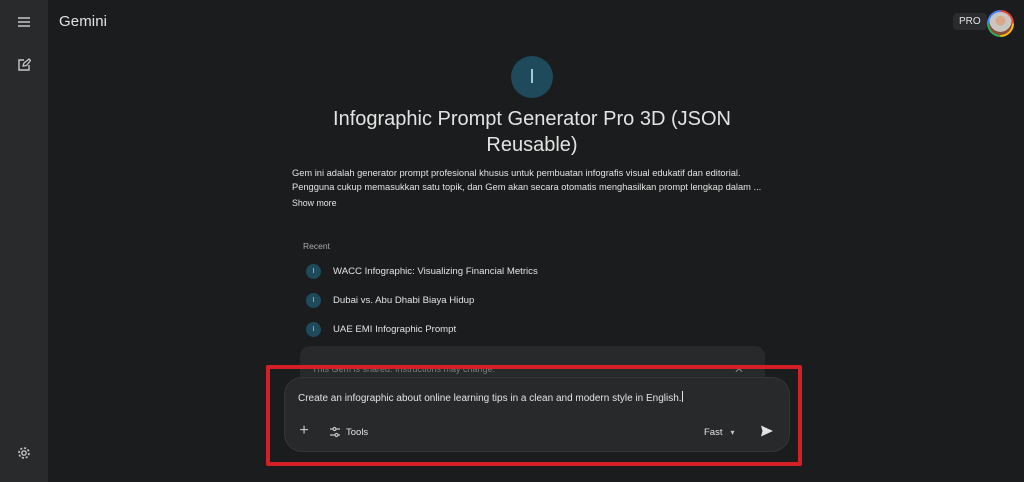  Describe the element at coordinates (24, 65) in the screenshot. I see `edit-icon` at that location.